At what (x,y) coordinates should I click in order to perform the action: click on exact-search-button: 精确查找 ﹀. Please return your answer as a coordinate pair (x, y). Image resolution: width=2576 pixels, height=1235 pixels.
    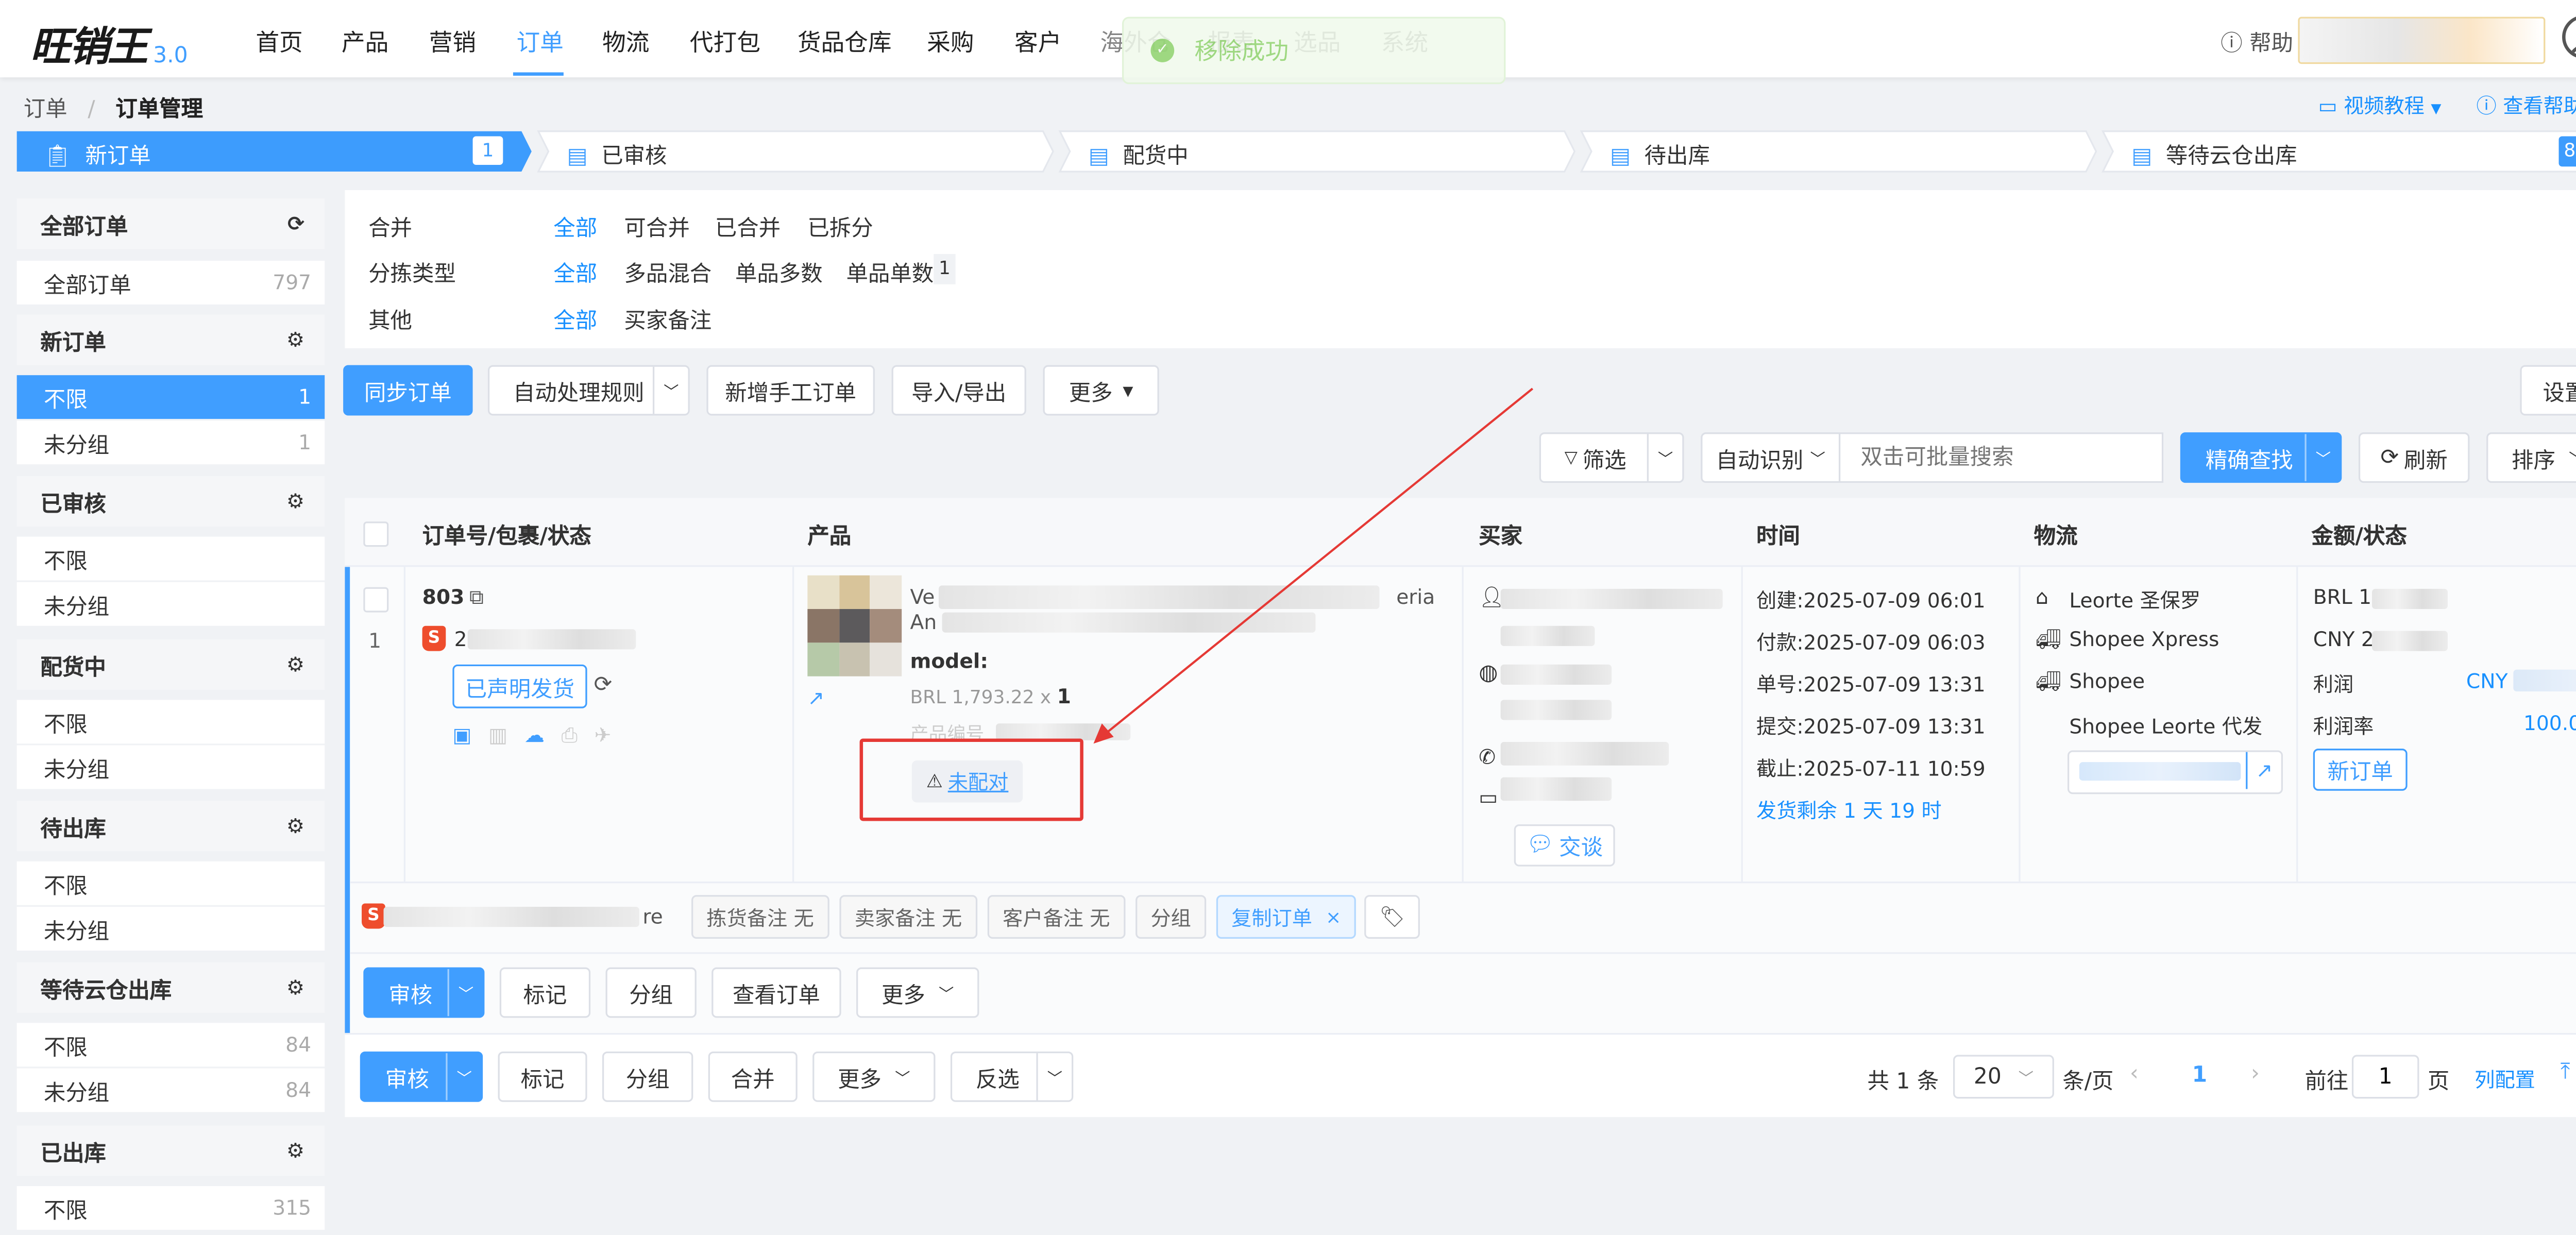
    Looking at the image, I should click on (2261, 457).